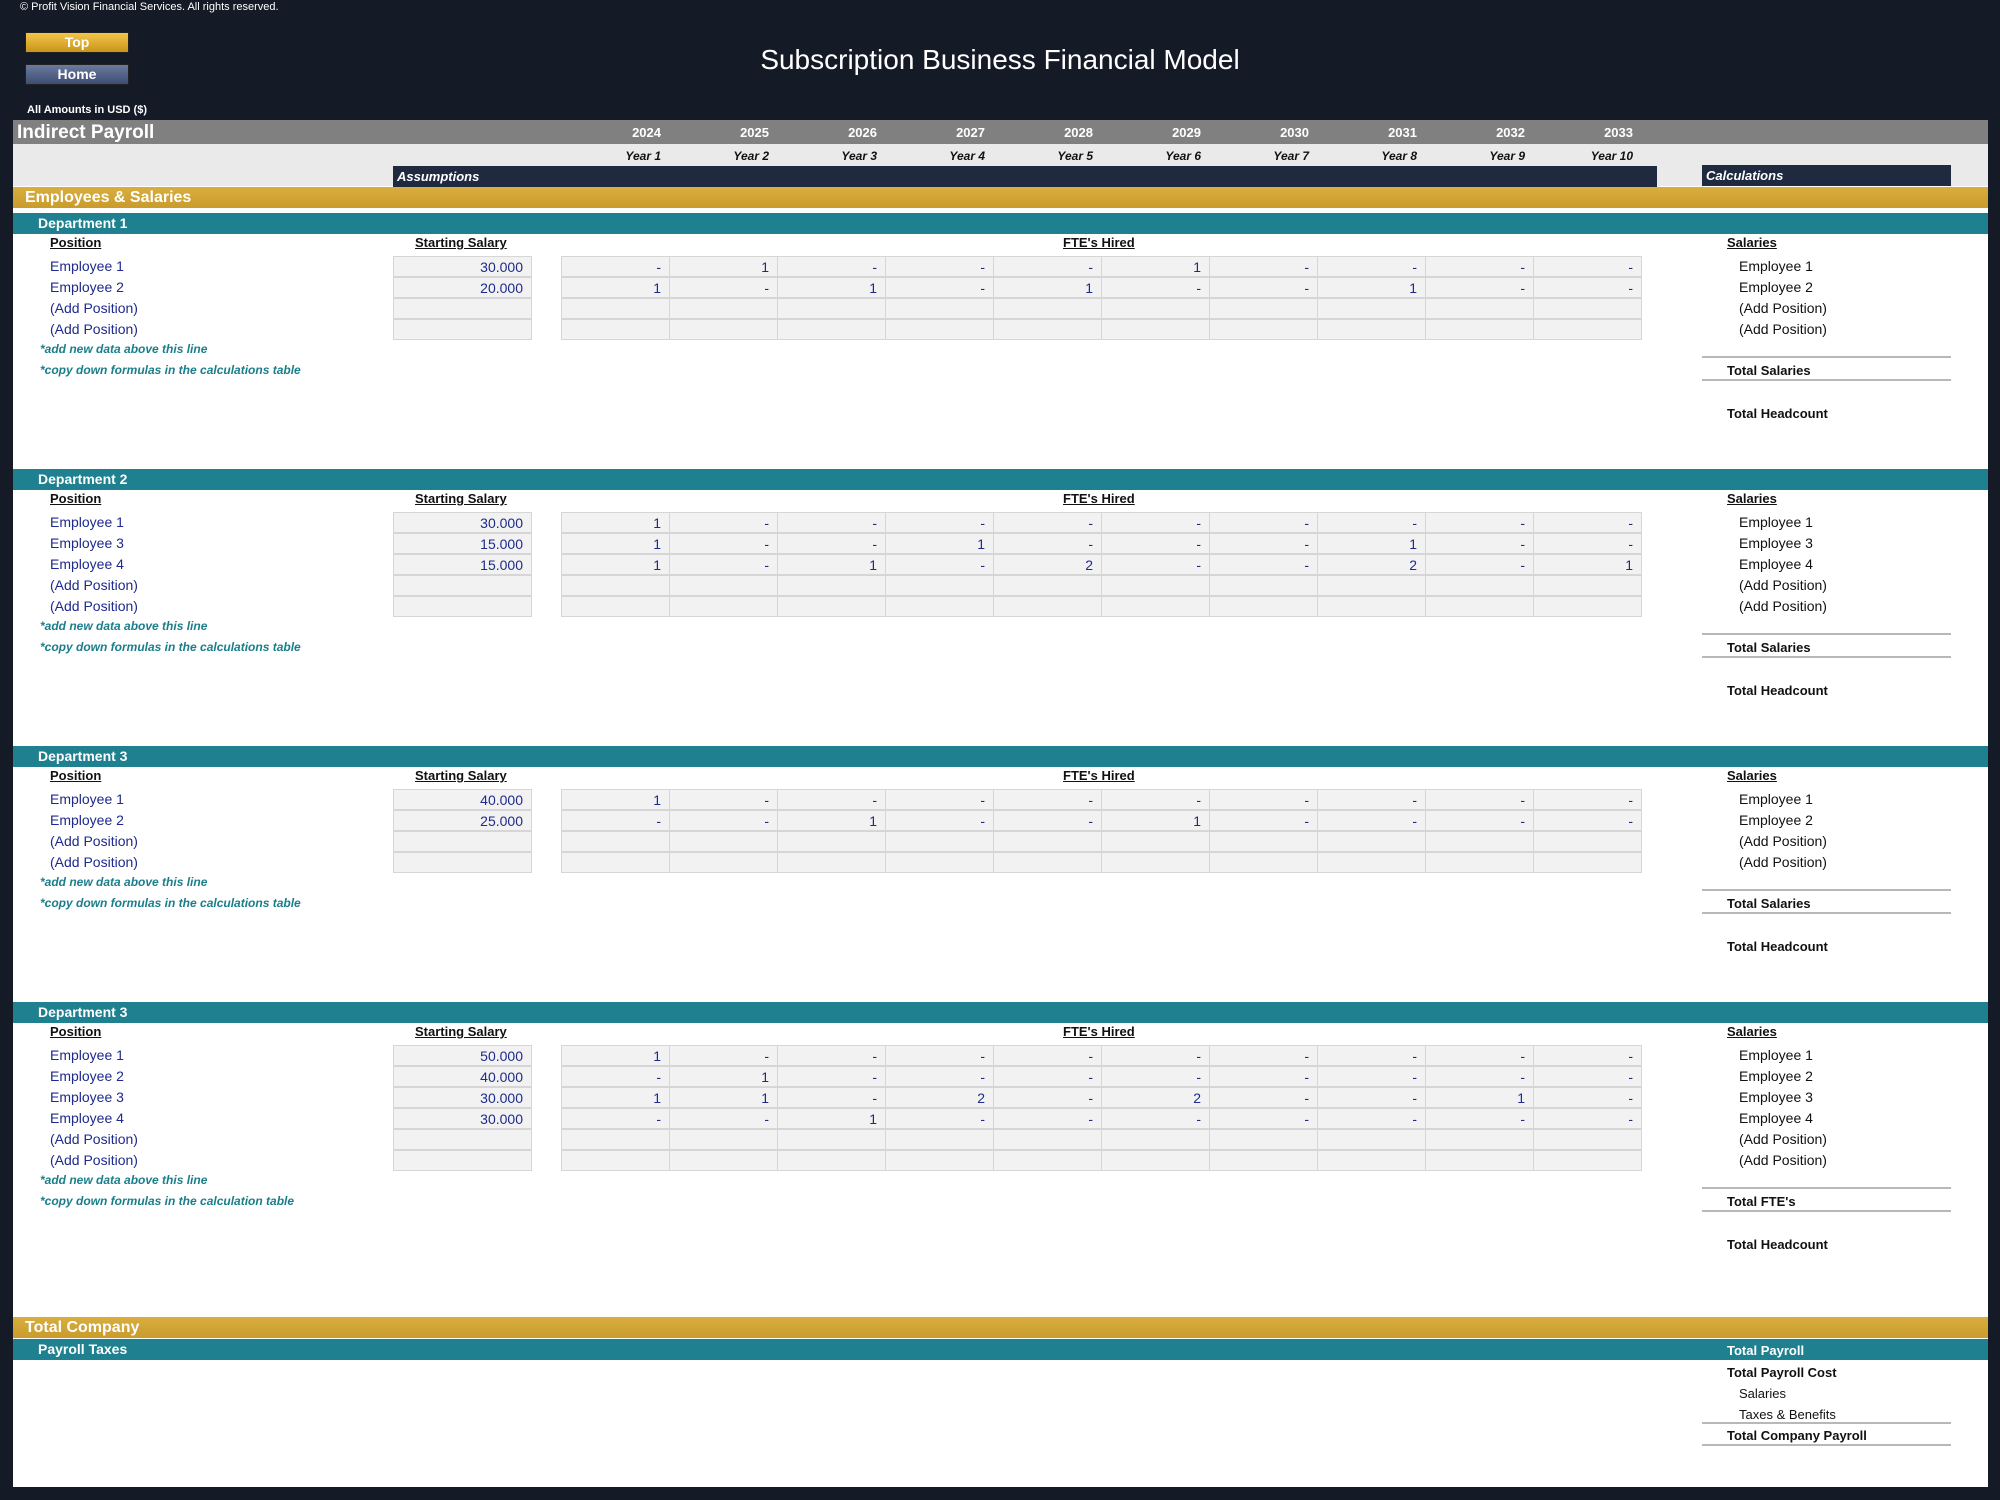  I want to click on starting-salary-input: 40.000, so click(462, 799).